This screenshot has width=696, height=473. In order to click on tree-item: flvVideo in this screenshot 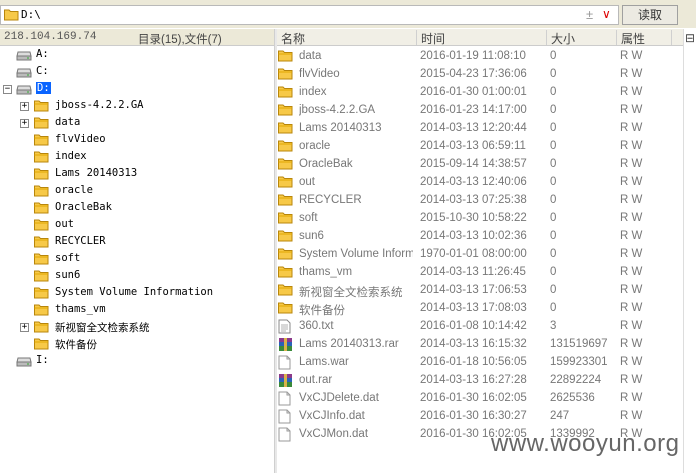, I will do `click(137, 140)`.